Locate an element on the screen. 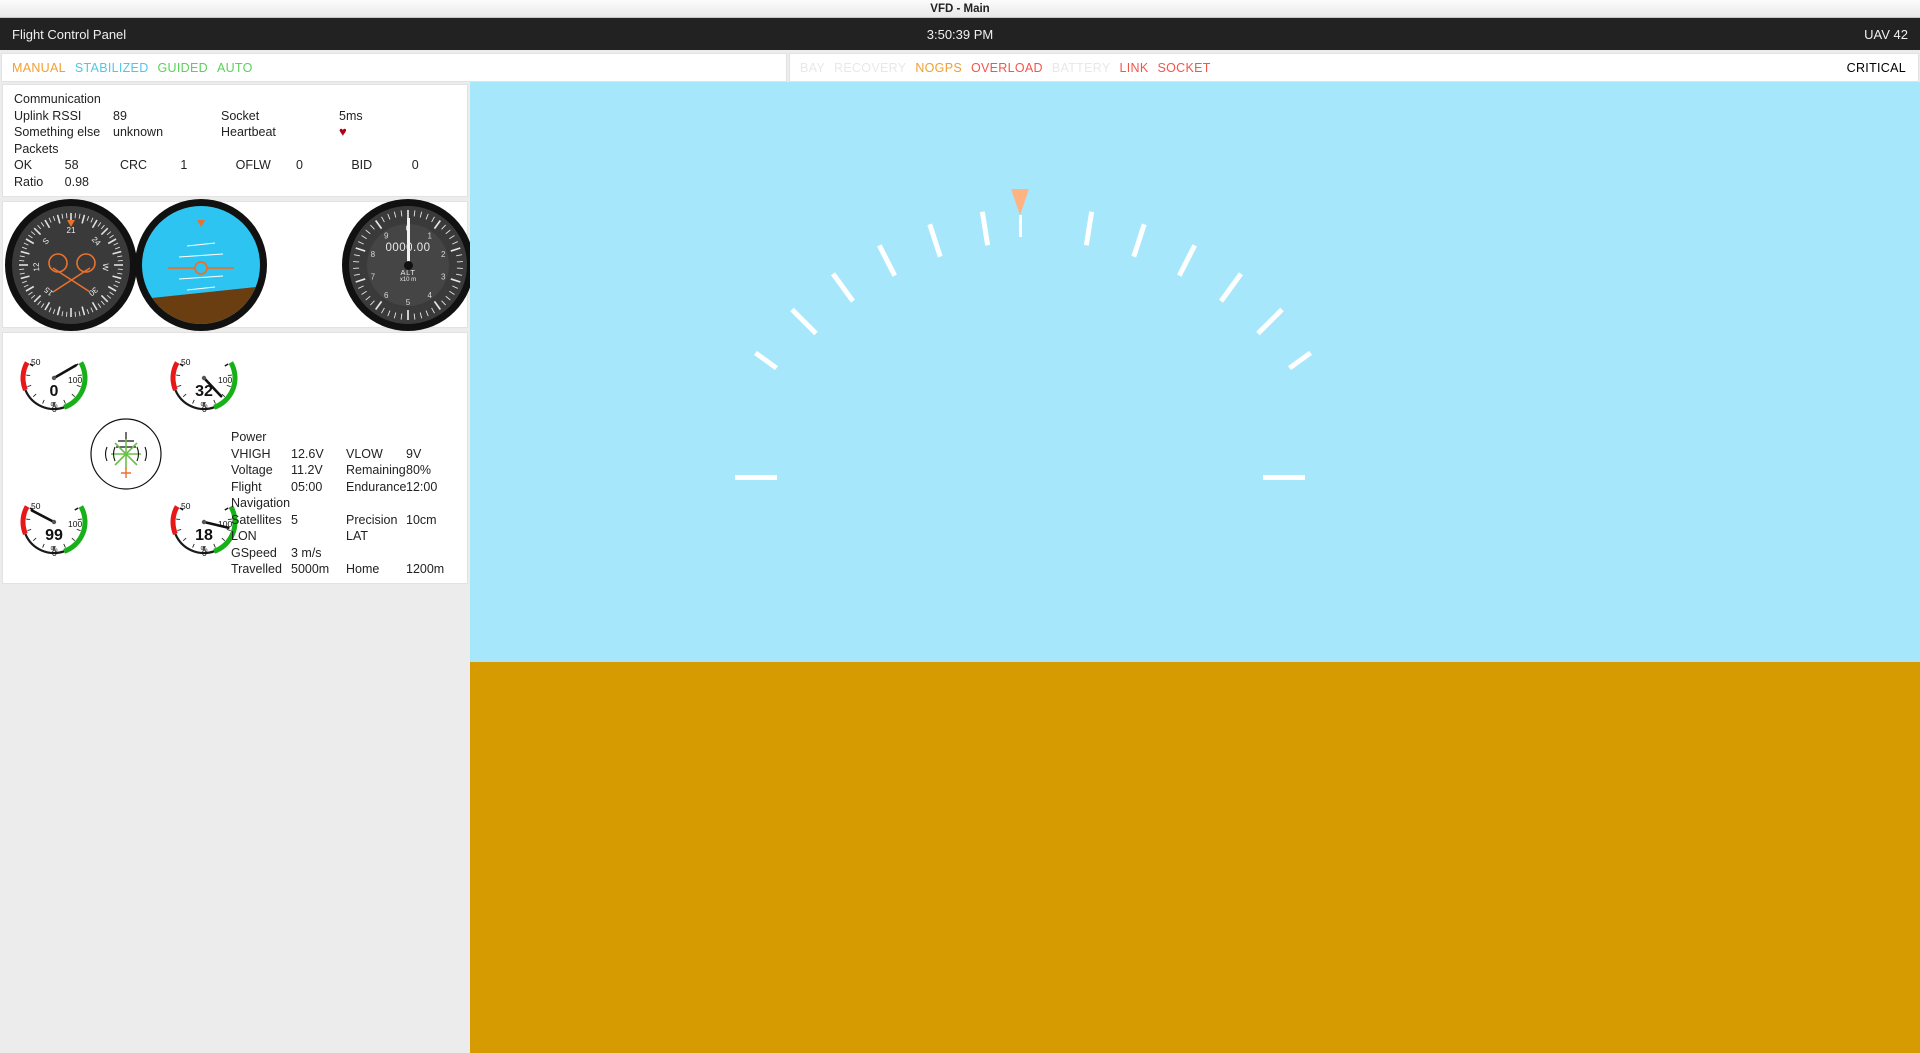  section-label: Navigation is located at coordinates (261, 503).